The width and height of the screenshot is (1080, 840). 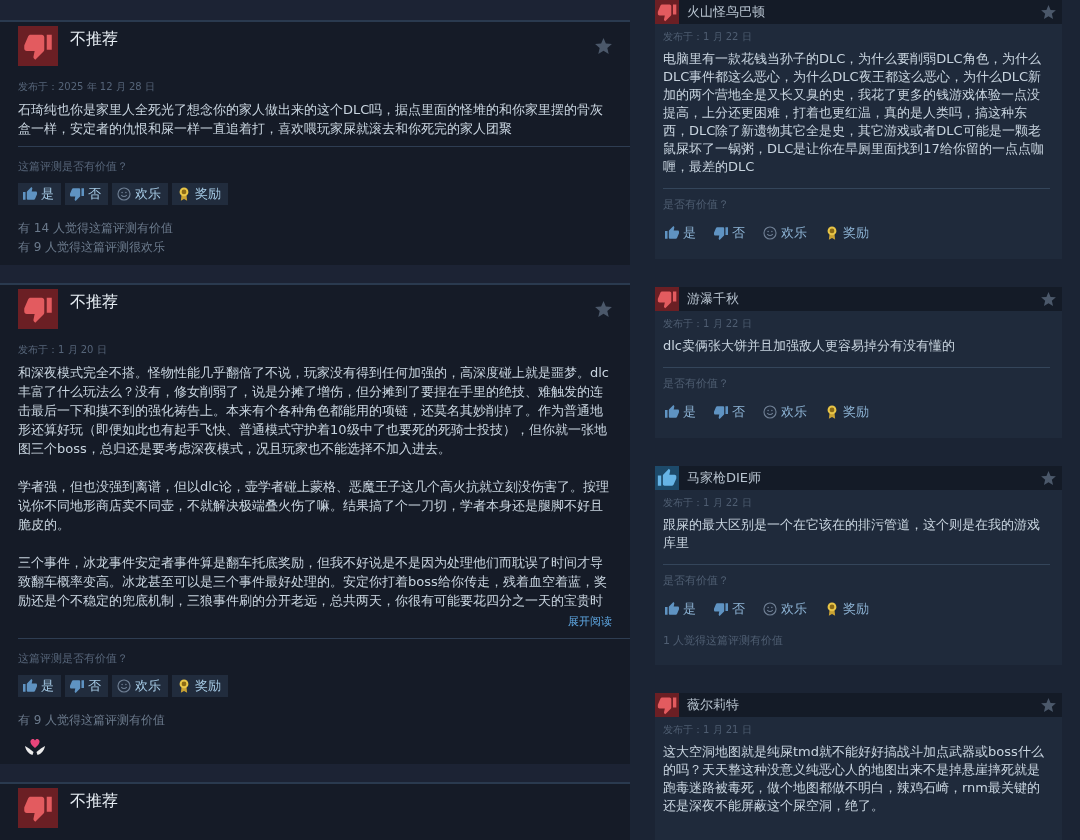 What do you see at coordinates (724, 478) in the screenshot?
I see `author-name: 马家枪DIE师` at bounding box center [724, 478].